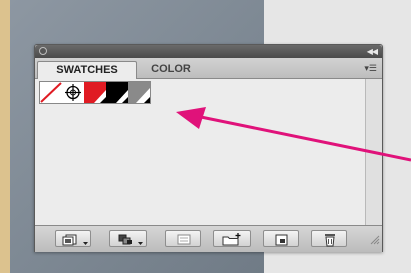  Describe the element at coordinates (293, 134) in the screenshot. I see `annotation-arrow` at that location.